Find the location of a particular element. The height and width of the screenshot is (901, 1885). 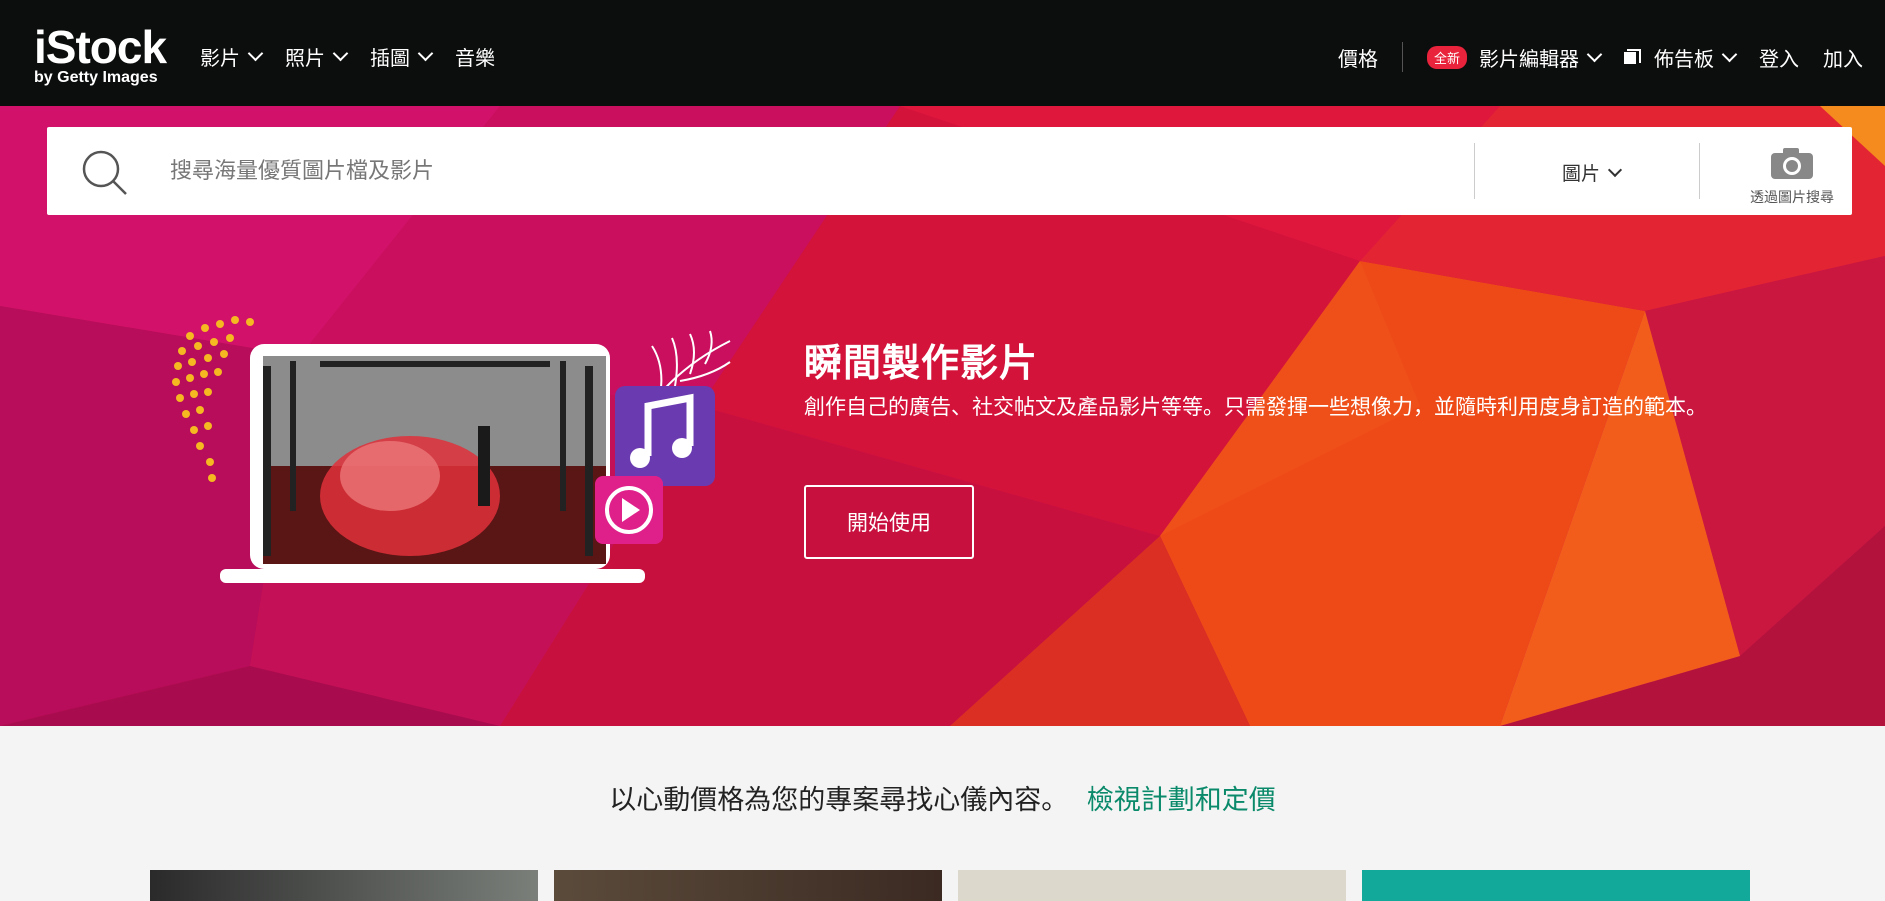

nav-video-editor: 全新 影片編輯器 is located at coordinates (1514, 57).